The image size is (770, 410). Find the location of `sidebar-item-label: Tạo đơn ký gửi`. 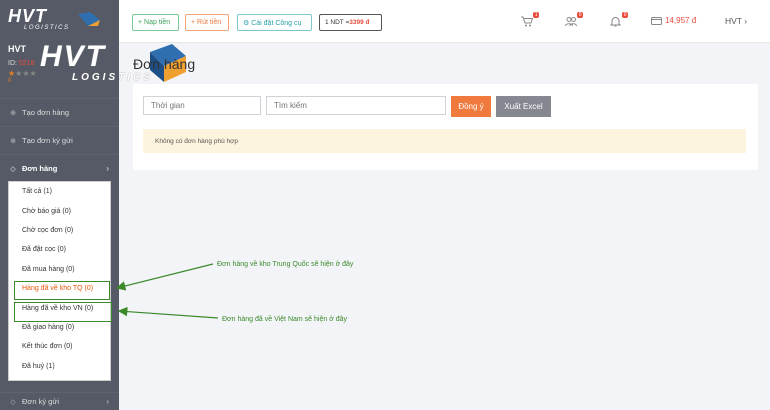

sidebar-item-label: Tạo đơn ký gửi is located at coordinates (47, 140).